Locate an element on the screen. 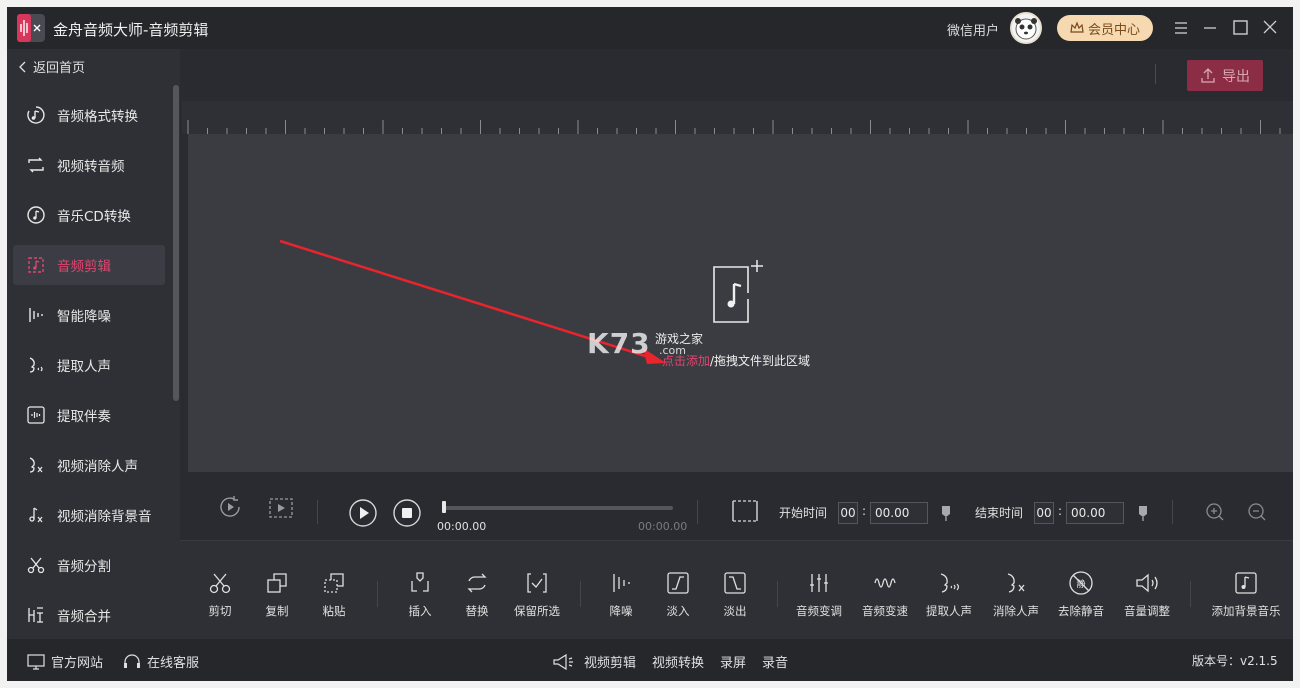 The width and height of the screenshot is (1300, 688). minimize-icon is located at coordinates (1210, 28).